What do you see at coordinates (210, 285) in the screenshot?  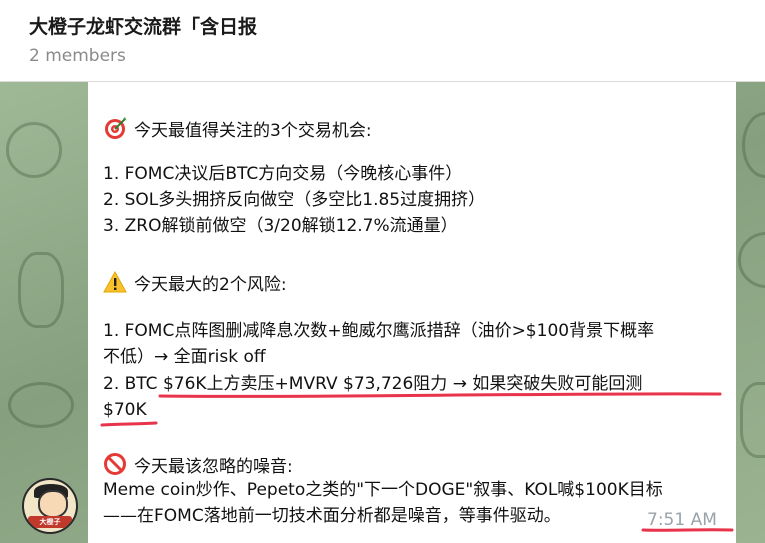 I see `section-risks-title: 今天最大的2个风险:` at bounding box center [210, 285].